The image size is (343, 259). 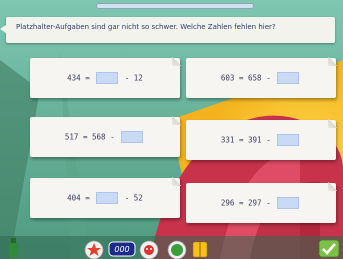 What do you see at coordinates (255, 78) in the screenshot?
I see `term-middle: 658` at bounding box center [255, 78].